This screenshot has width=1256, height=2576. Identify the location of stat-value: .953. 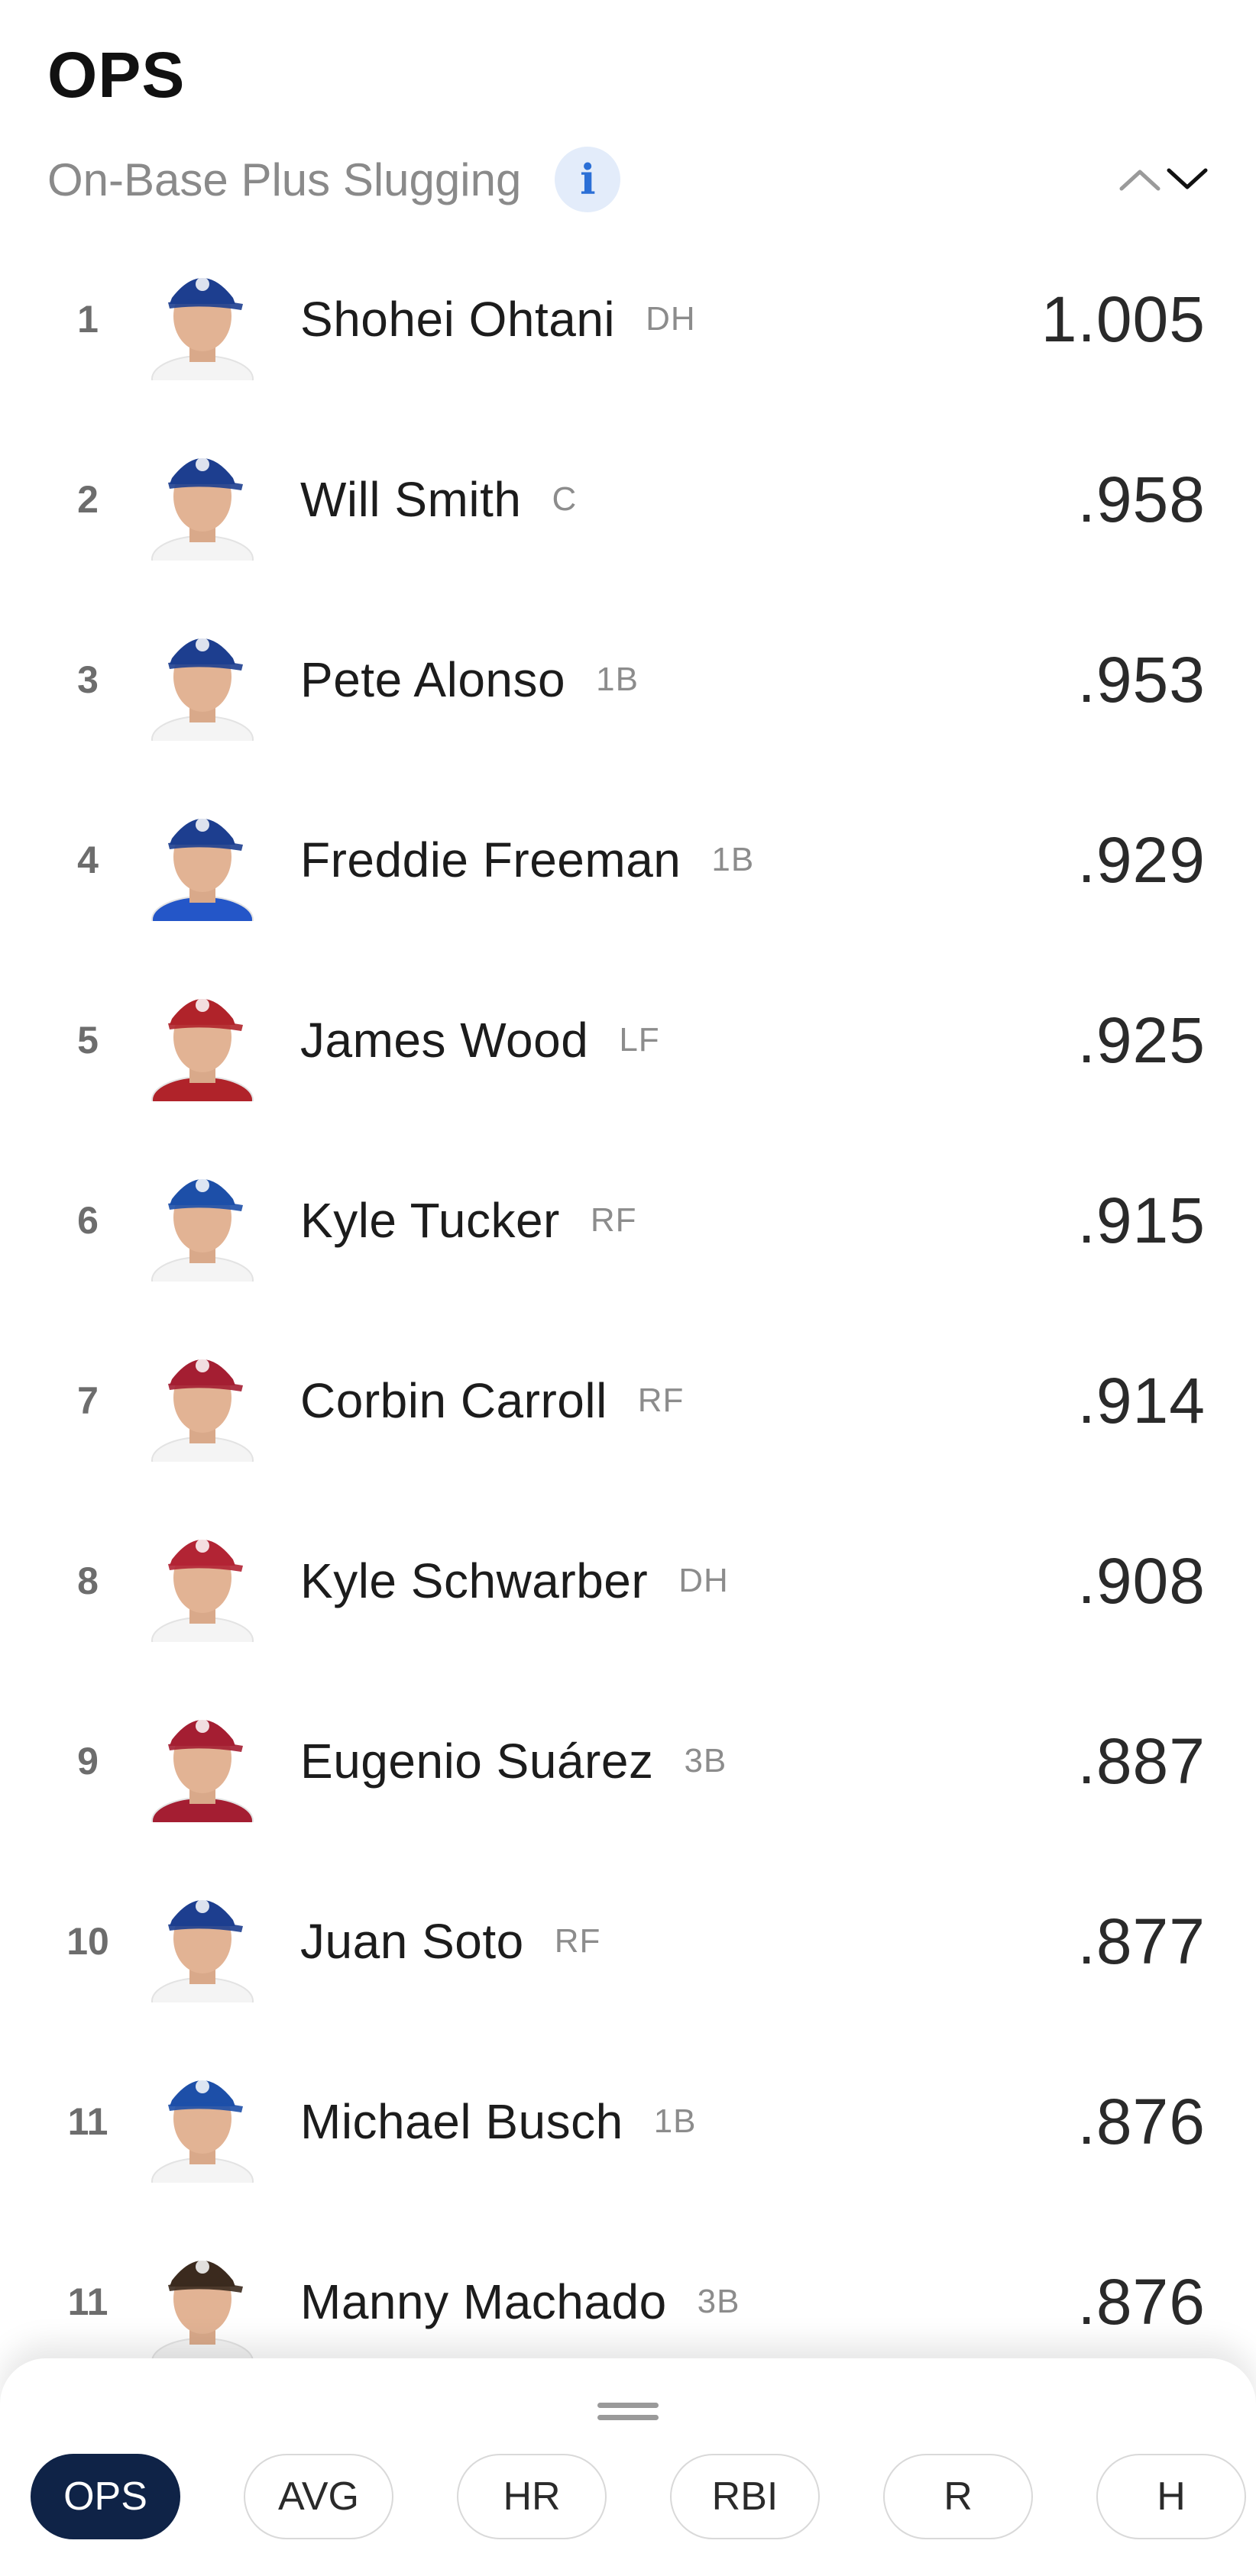
(1141, 679).